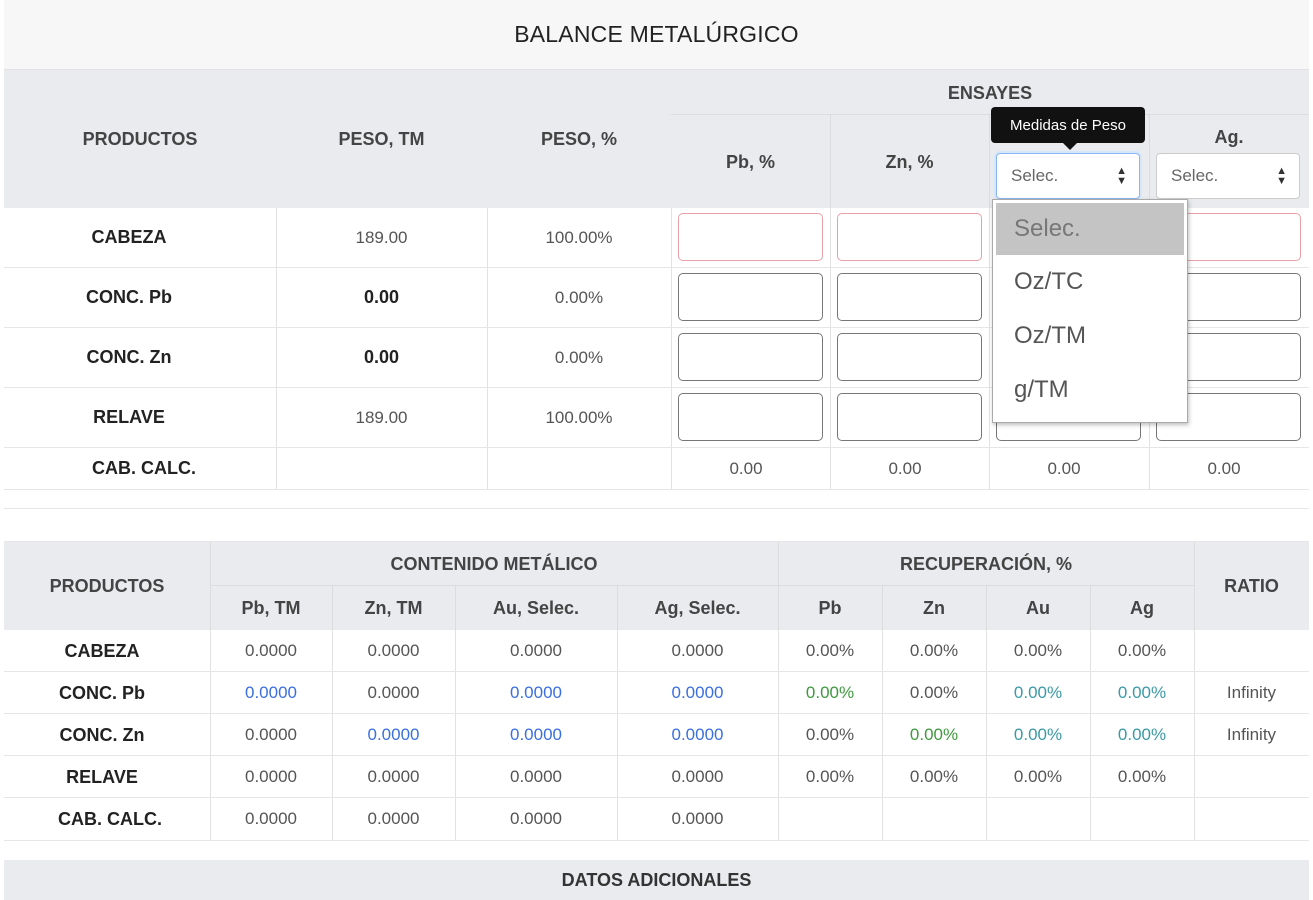 The width and height of the screenshot is (1313, 900). I want to click on cabeza-rec-au: 0.00%, so click(1038, 650).